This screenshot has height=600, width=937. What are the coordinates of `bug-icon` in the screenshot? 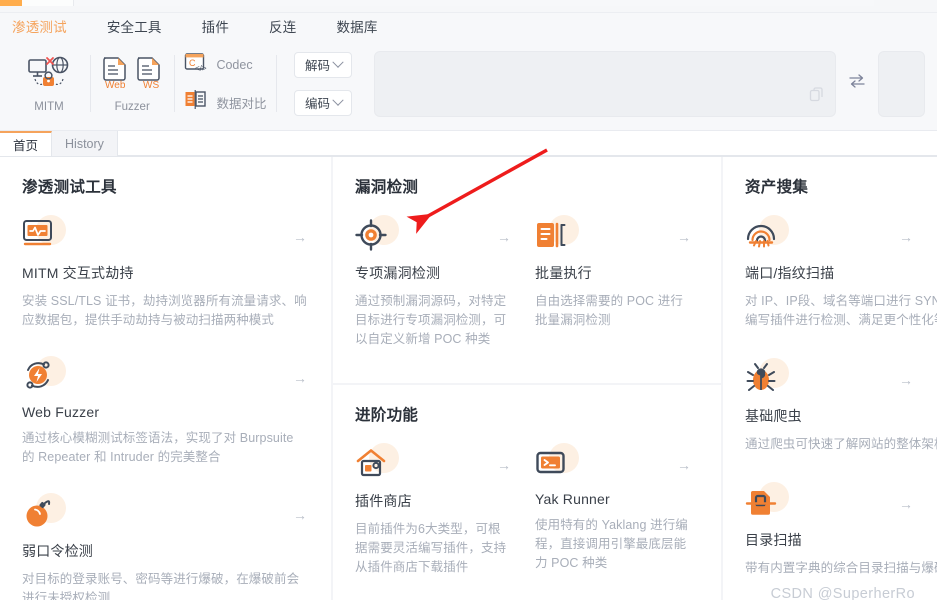 It's located at (762, 380).